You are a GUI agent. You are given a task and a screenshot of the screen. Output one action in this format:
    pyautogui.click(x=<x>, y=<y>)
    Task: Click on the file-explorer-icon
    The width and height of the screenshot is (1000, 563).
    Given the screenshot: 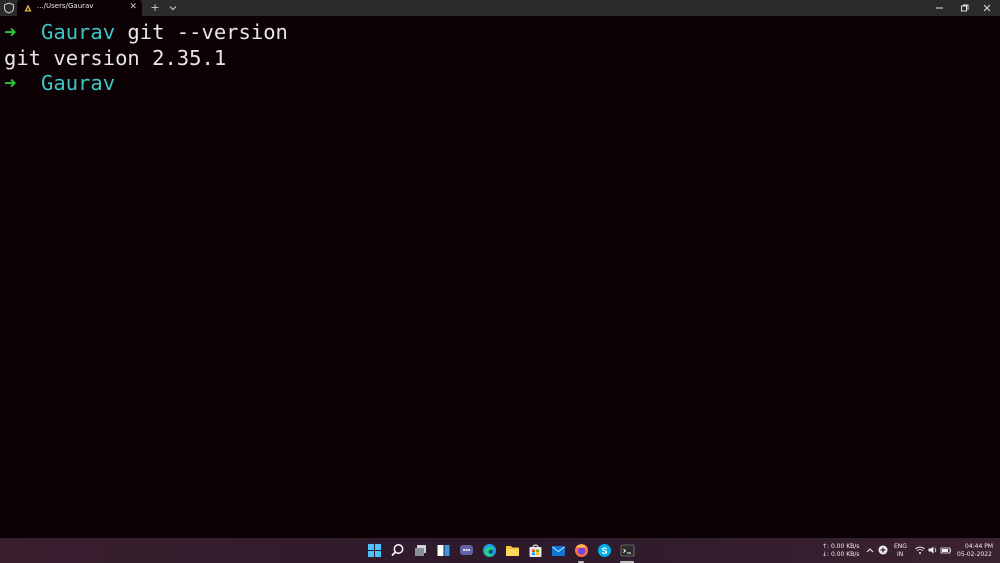 What is the action you would take?
    pyautogui.click(x=512, y=550)
    